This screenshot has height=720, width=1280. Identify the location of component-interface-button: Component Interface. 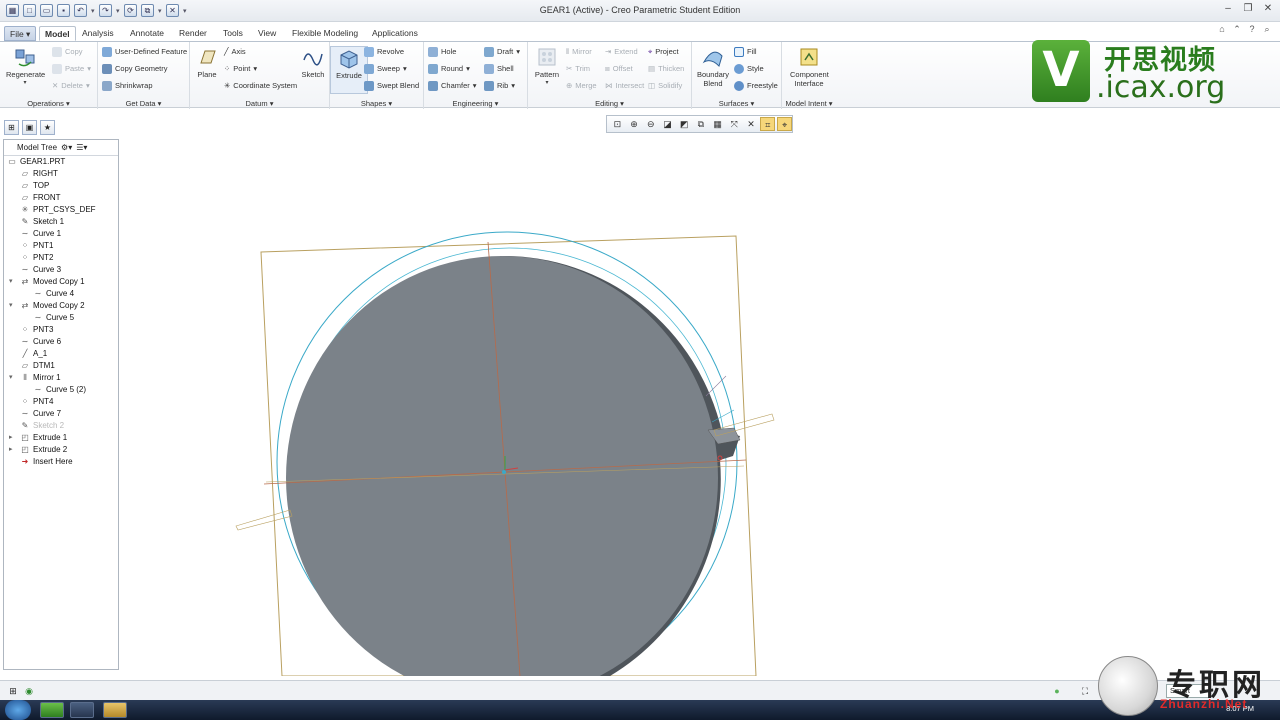
(809, 67).